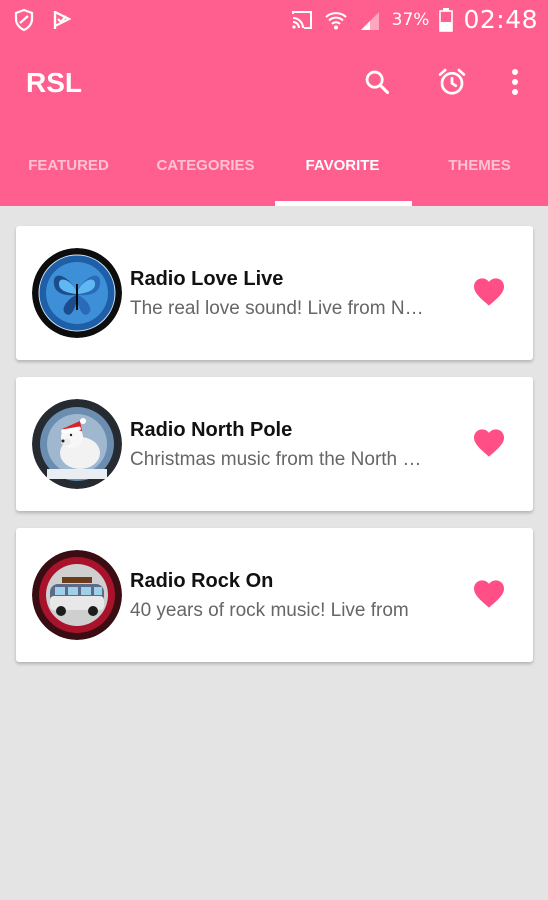 This screenshot has height=900, width=548. Describe the element at coordinates (77, 444) in the screenshot. I see `station-logo-polar-bear` at that location.